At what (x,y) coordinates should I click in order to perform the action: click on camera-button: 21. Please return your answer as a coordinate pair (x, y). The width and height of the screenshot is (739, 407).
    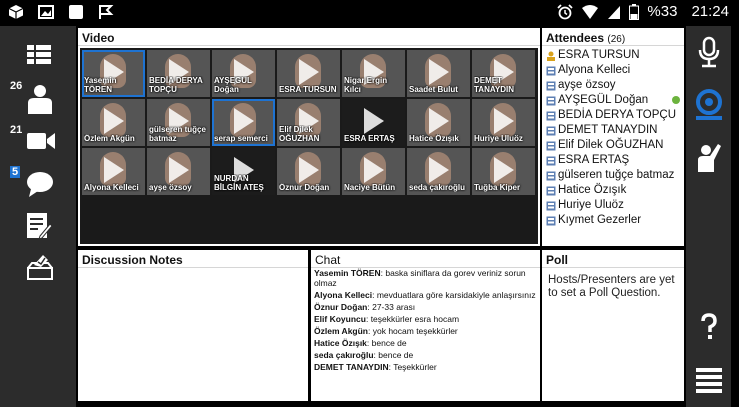
    Looking at the image, I should click on (38, 144).